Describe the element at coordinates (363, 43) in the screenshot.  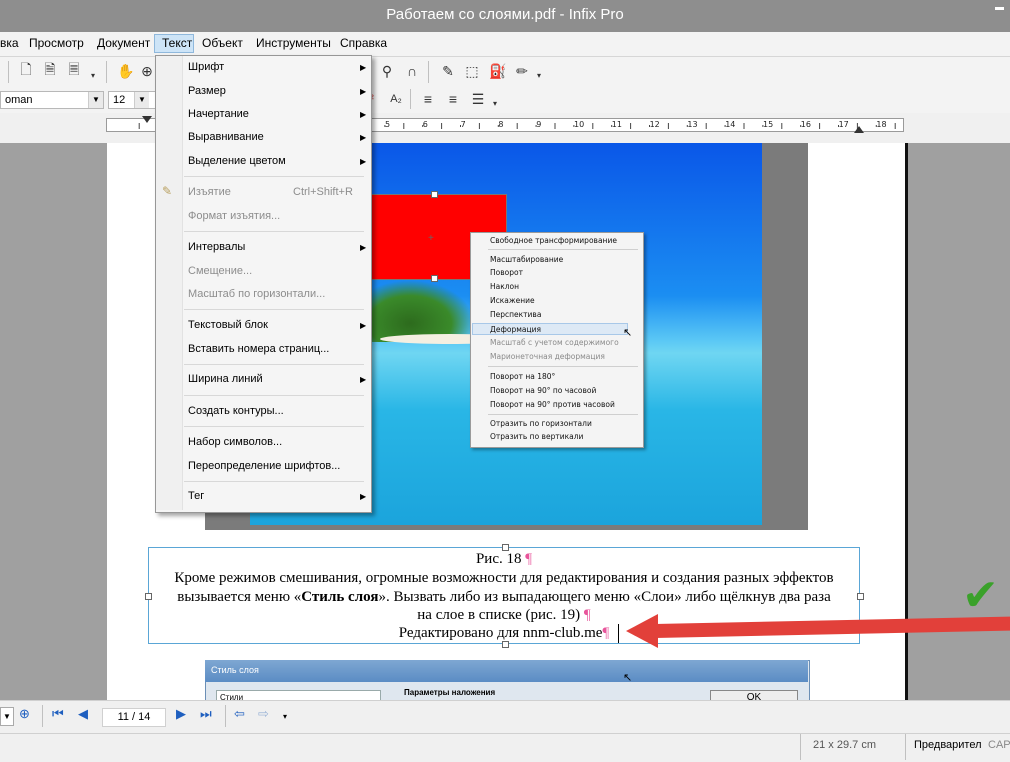
I see `menu-help: Справка` at that location.